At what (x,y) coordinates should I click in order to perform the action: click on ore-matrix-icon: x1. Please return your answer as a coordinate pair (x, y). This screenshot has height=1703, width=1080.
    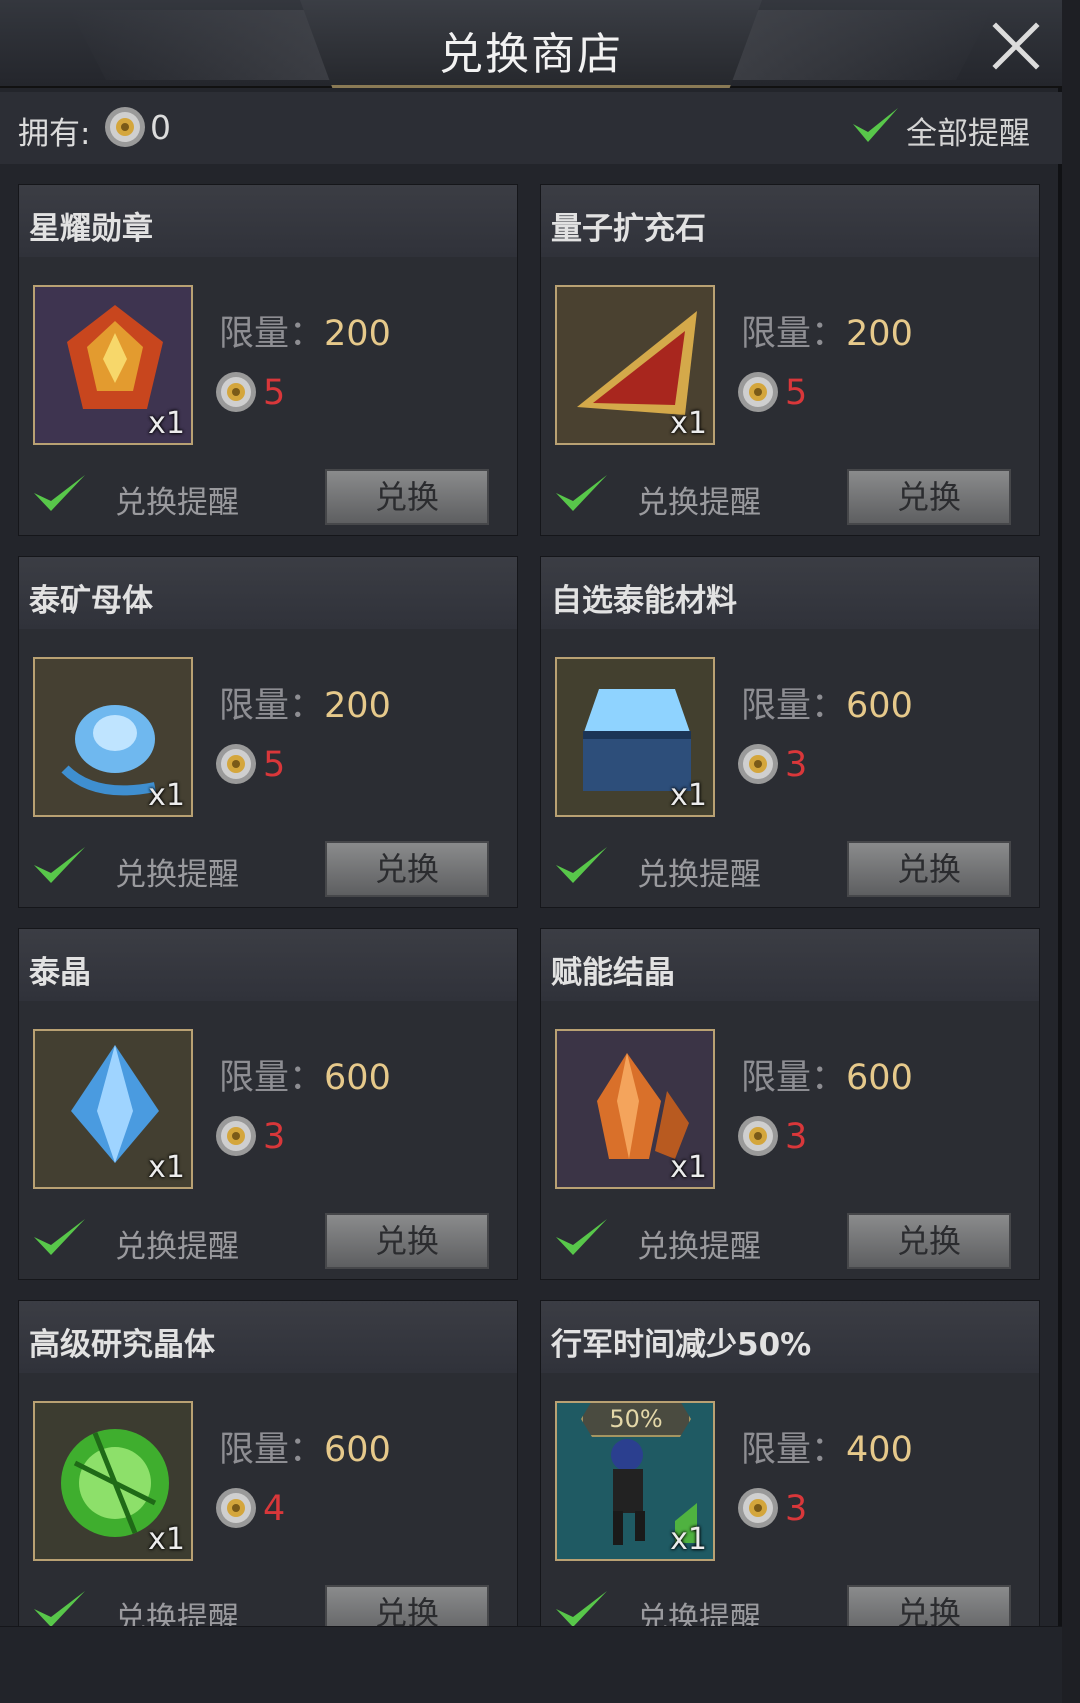
    Looking at the image, I should click on (113, 737).